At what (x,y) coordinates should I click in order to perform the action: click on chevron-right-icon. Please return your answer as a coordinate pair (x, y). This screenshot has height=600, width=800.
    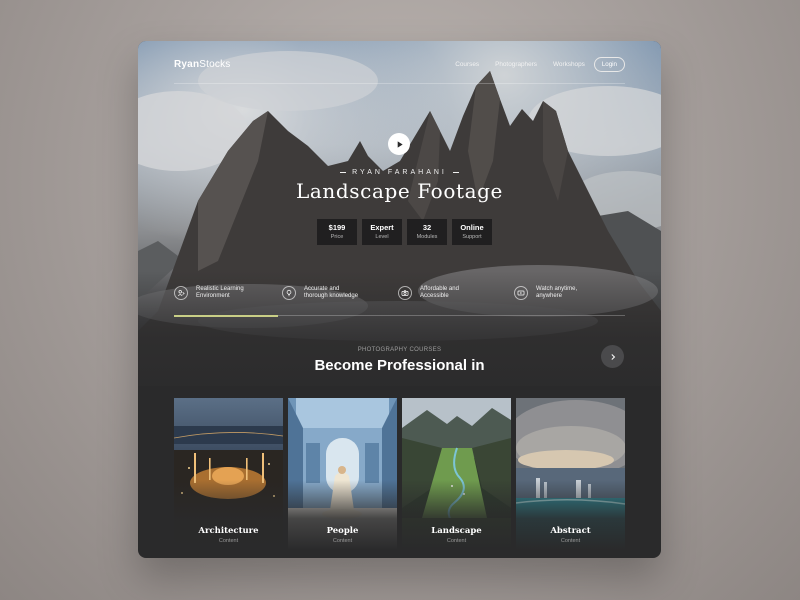
    Looking at the image, I should click on (612, 356).